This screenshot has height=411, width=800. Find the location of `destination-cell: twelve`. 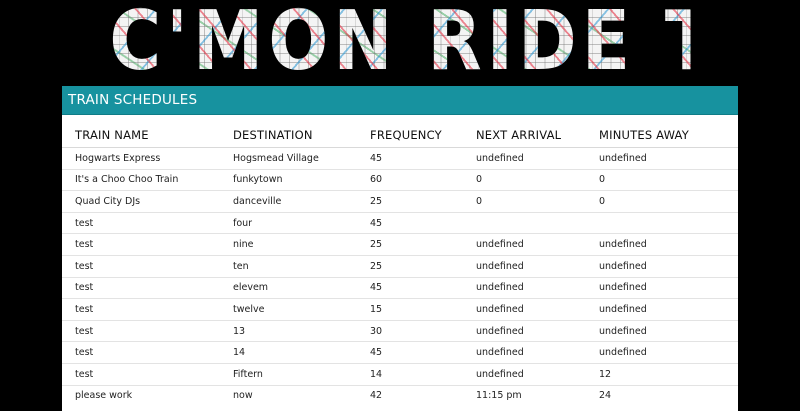

destination-cell: twelve is located at coordinates (301, 309).